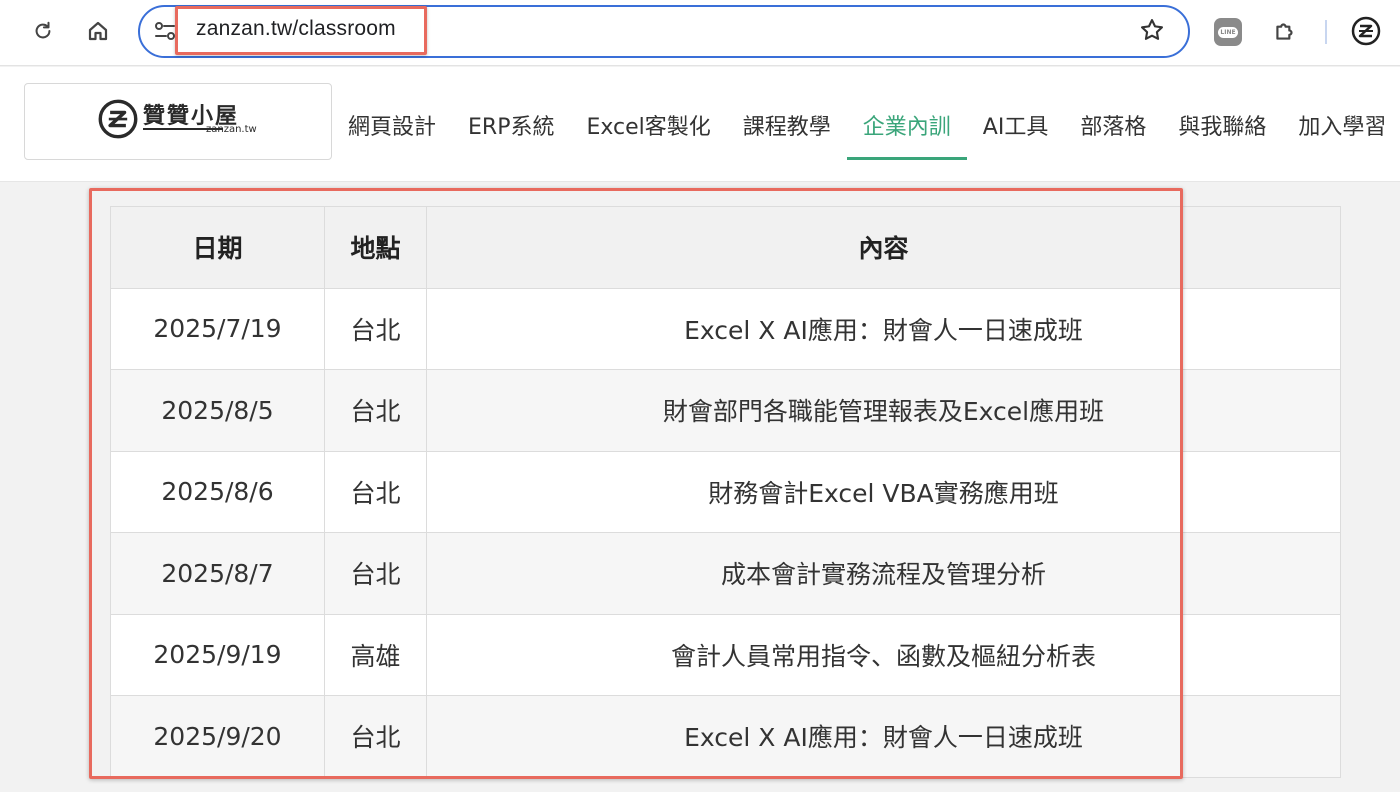 Image resolution: width=1400 pixels, height=792 pixels. I want to click on table-row: 2025/8/5 台北 財會部門各職能管理報表及Excel應用班, so click(725, 410).